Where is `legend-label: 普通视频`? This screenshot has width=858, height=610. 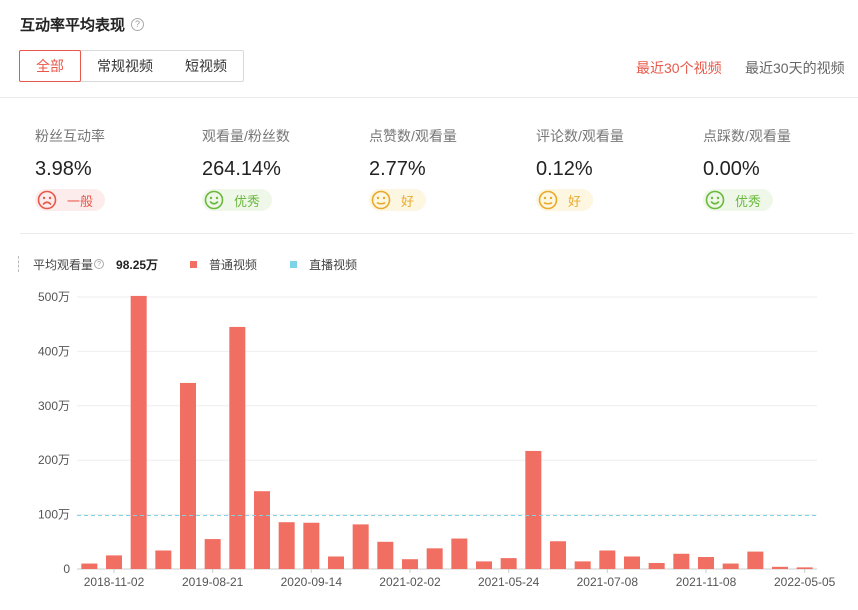 legend-label: 普通视频 is located at coordinates (233, 264).